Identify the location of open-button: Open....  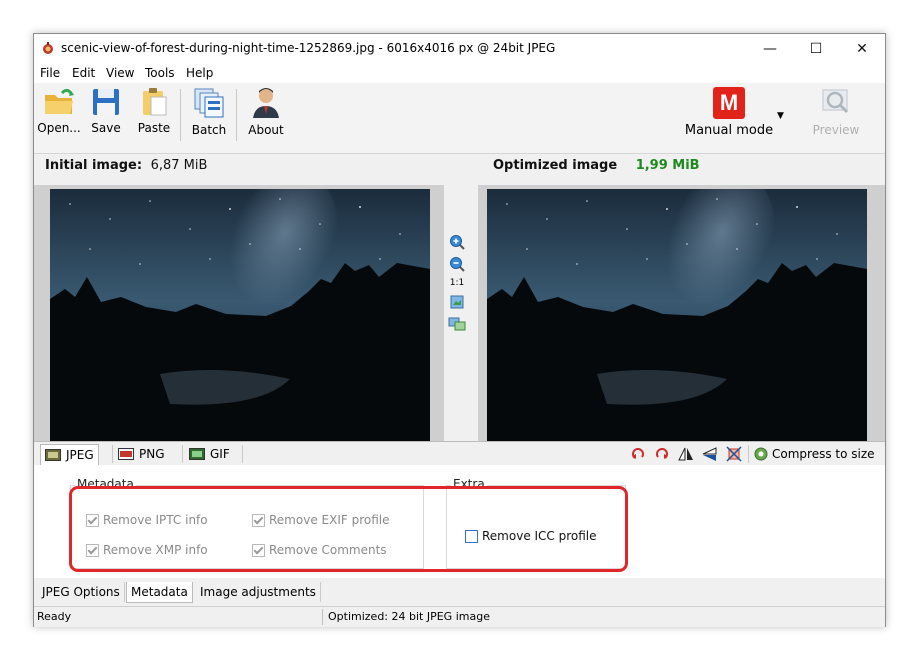
(59, 116).